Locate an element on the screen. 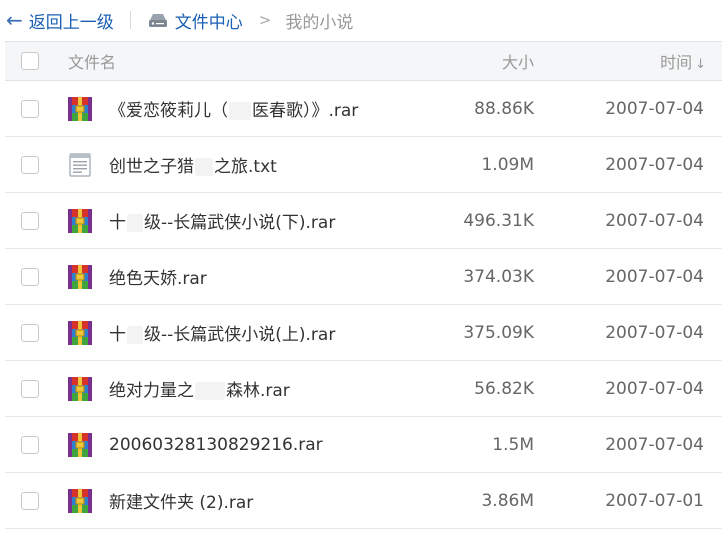 Image resolution: width=724 pixels, height=547 pixels. file-name-link: 《爱恋筱莉儿（ 医春歌）》.rar is located at coordinates (233, 108).